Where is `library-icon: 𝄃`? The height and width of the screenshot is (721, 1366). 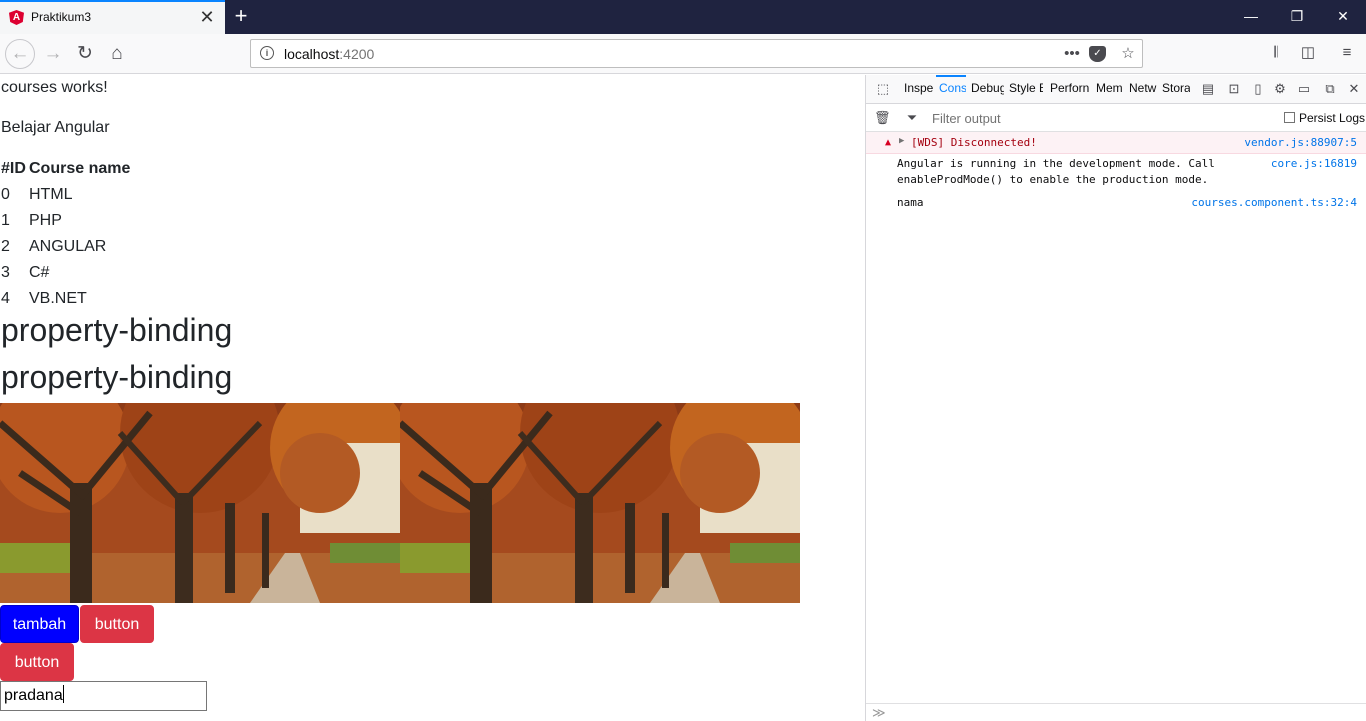 library-icon: 𝄃 is located at coordinates (1276, 53).